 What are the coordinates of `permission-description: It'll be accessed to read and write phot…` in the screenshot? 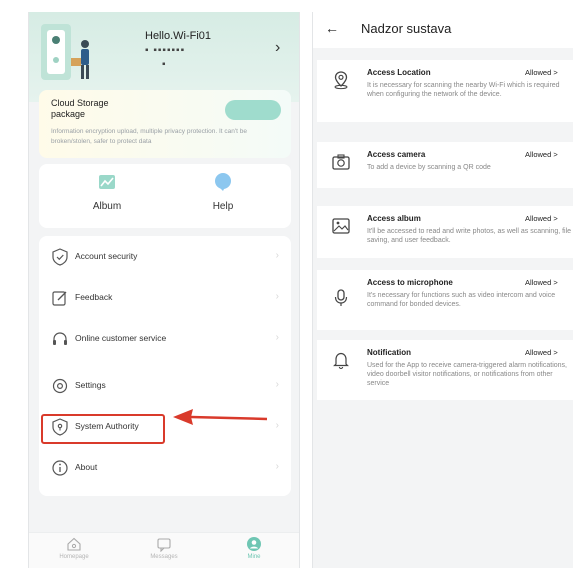 It's located at (469, 236).